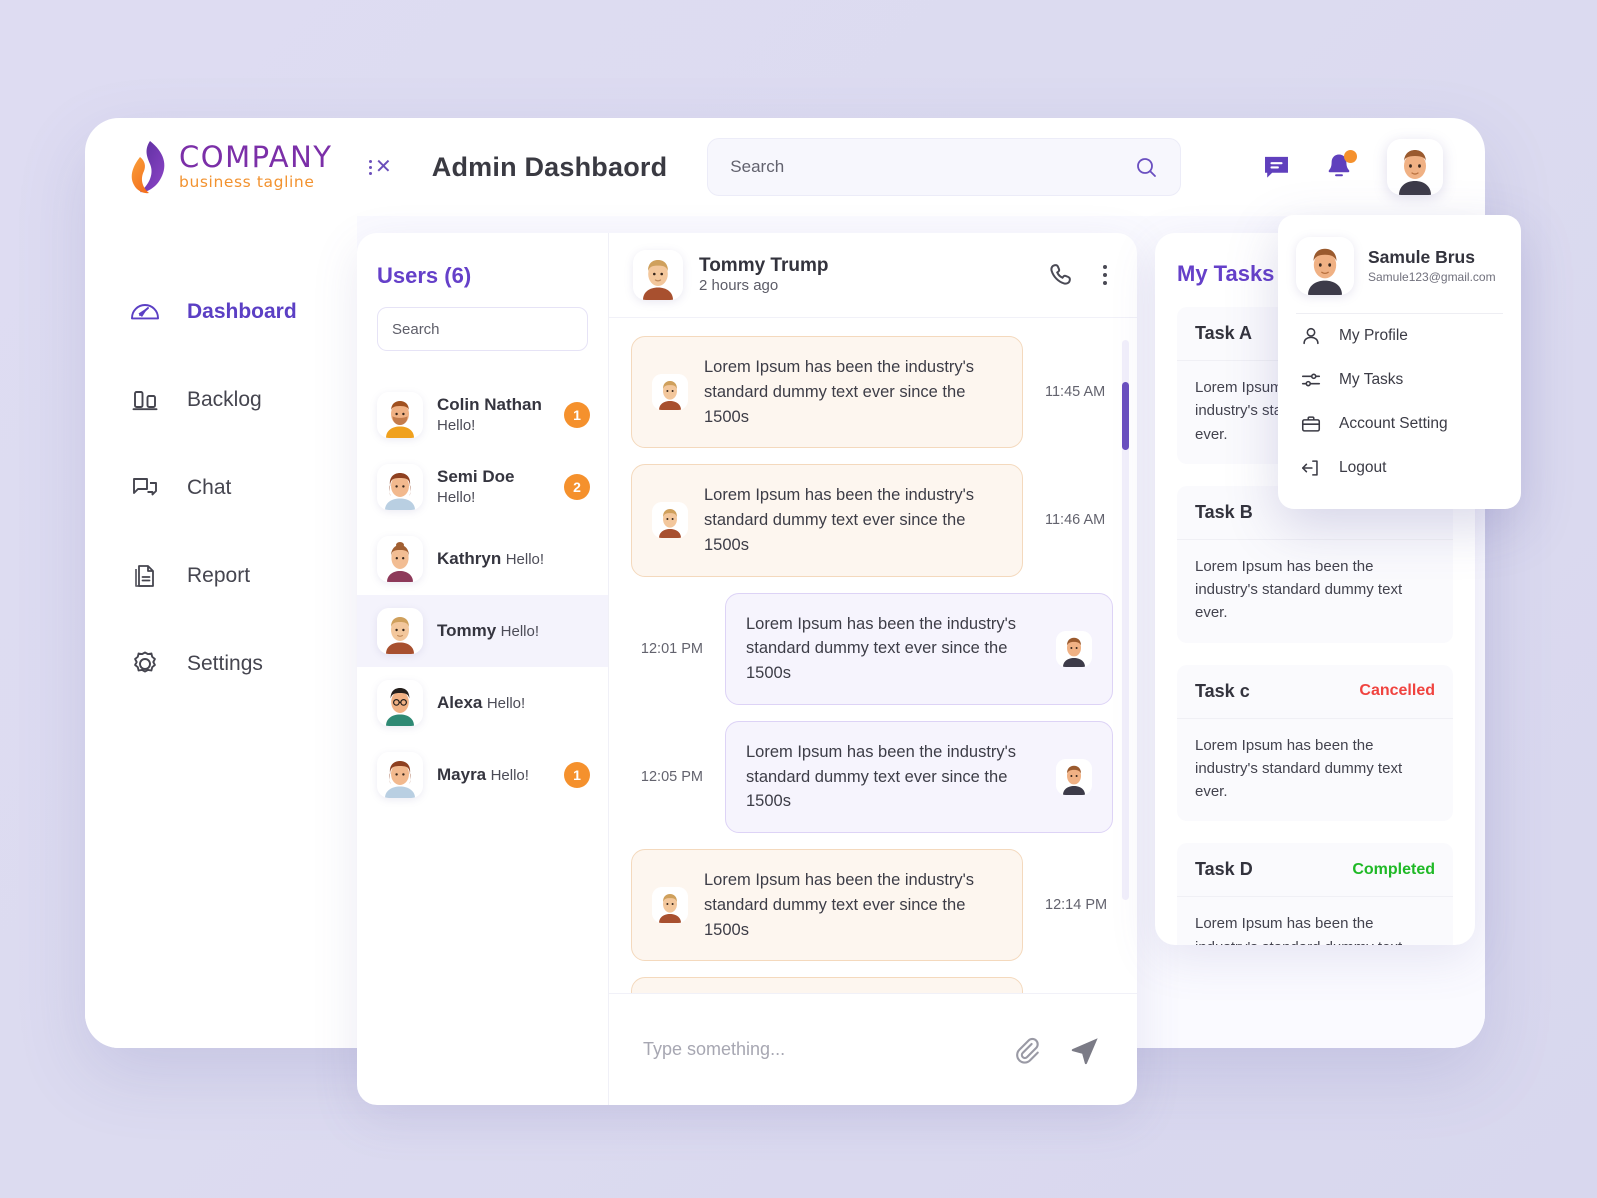  I want to click on bell-icon, so click(1341, 166).